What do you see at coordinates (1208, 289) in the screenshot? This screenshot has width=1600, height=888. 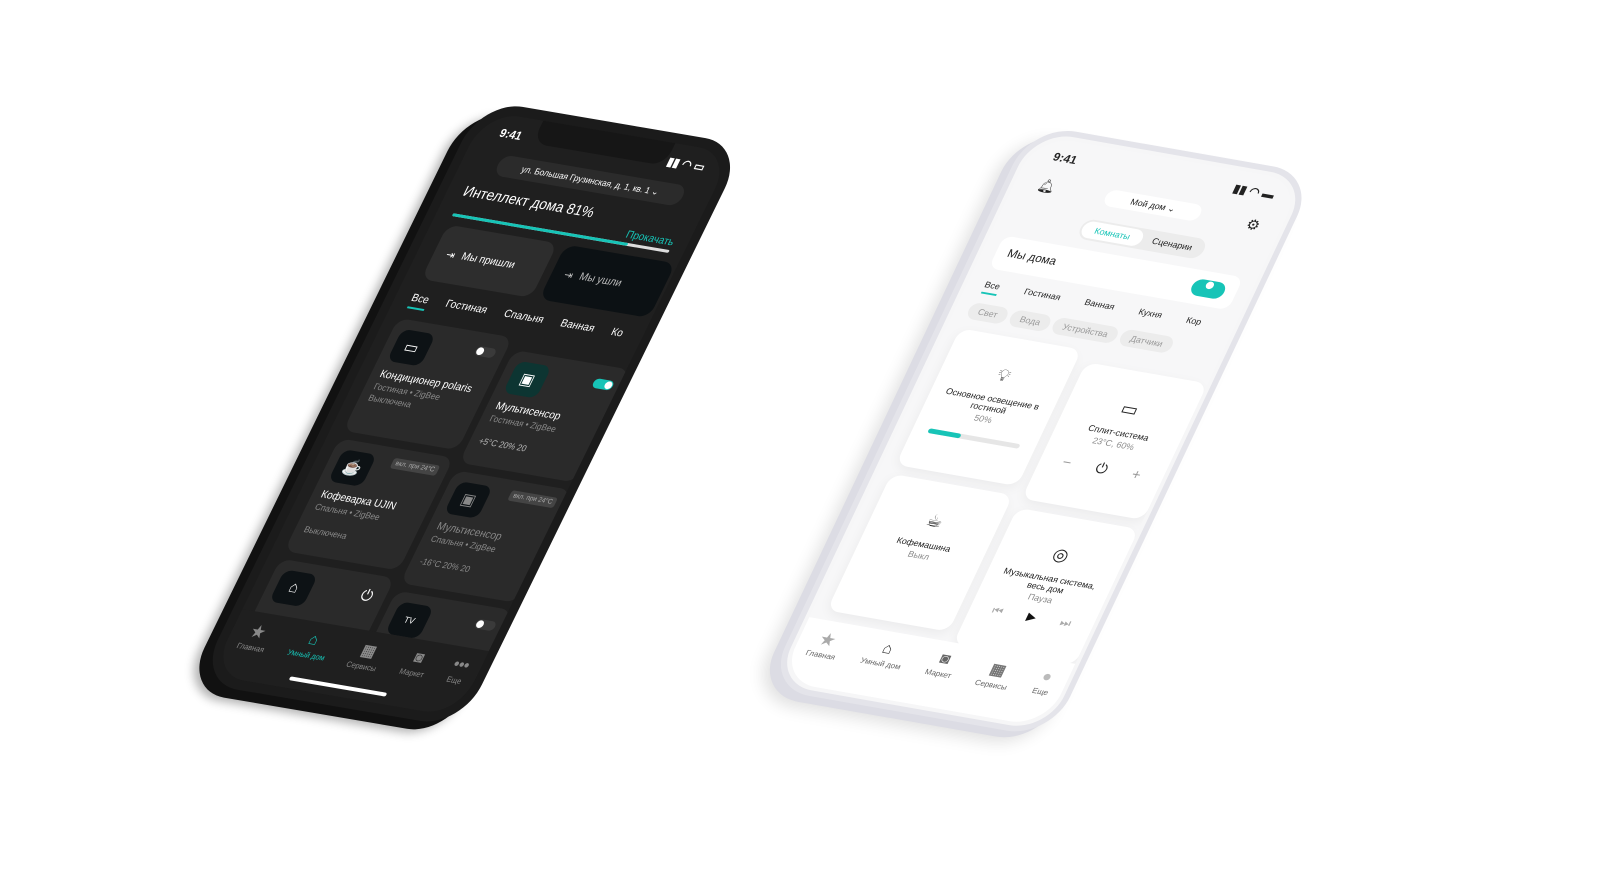 I see `home-toggle` at bounding box center [1208, 289].